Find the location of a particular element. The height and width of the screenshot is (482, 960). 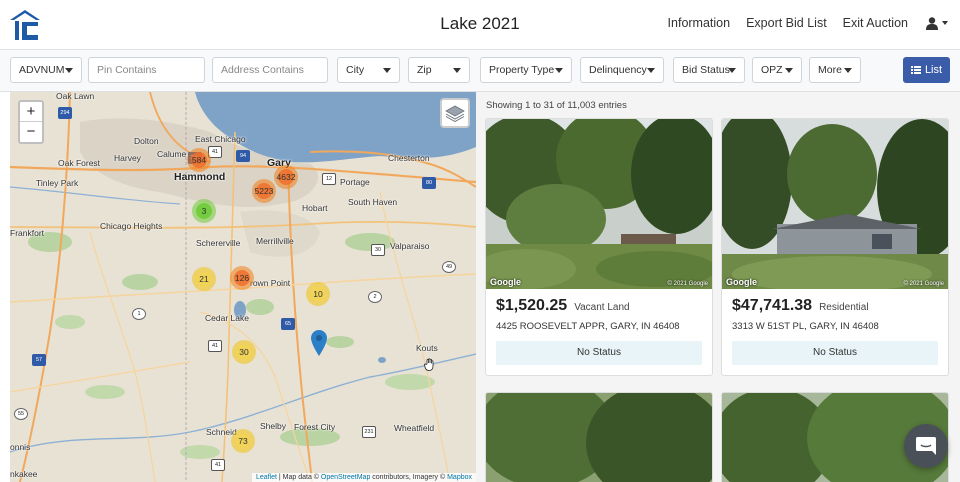

cluster-count: 5223 is located at coordinates (264, 191).